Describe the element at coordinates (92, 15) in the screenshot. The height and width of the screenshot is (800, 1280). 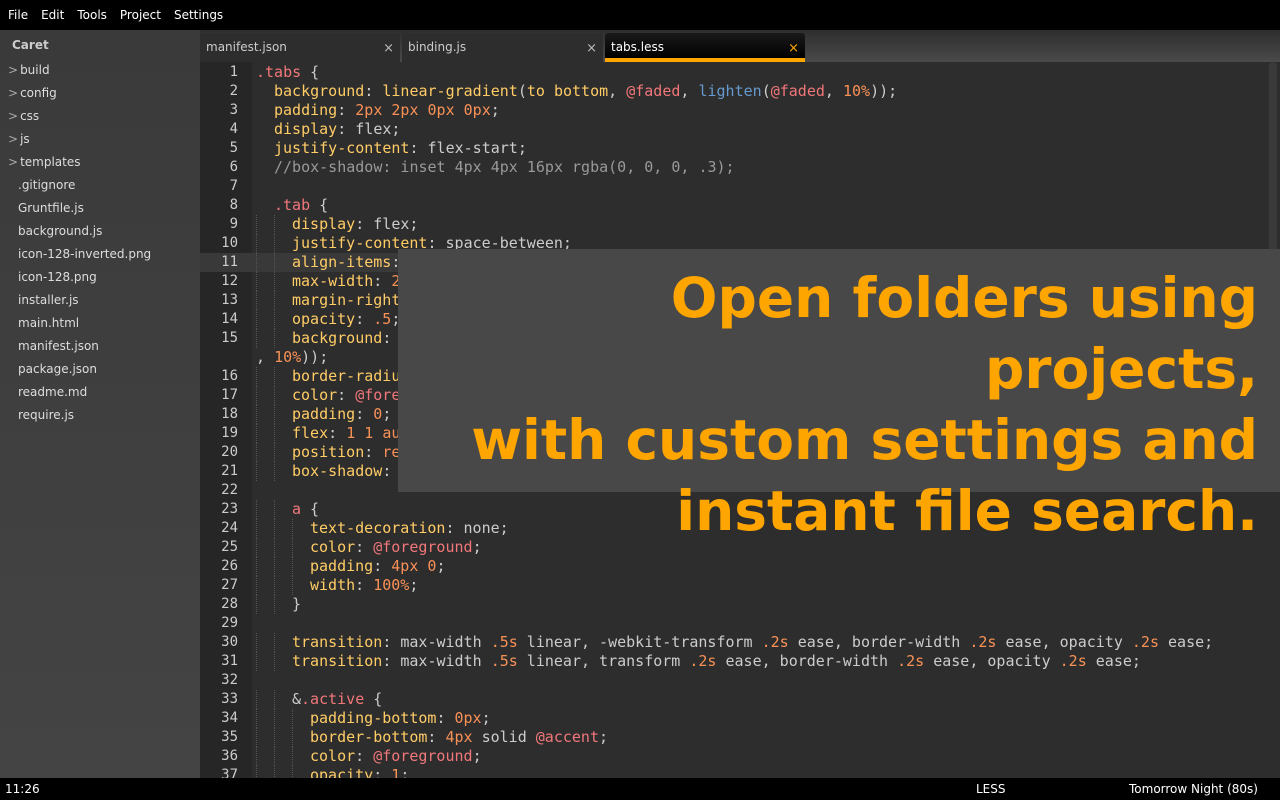
I see `menu-tools: Tools` at that location.